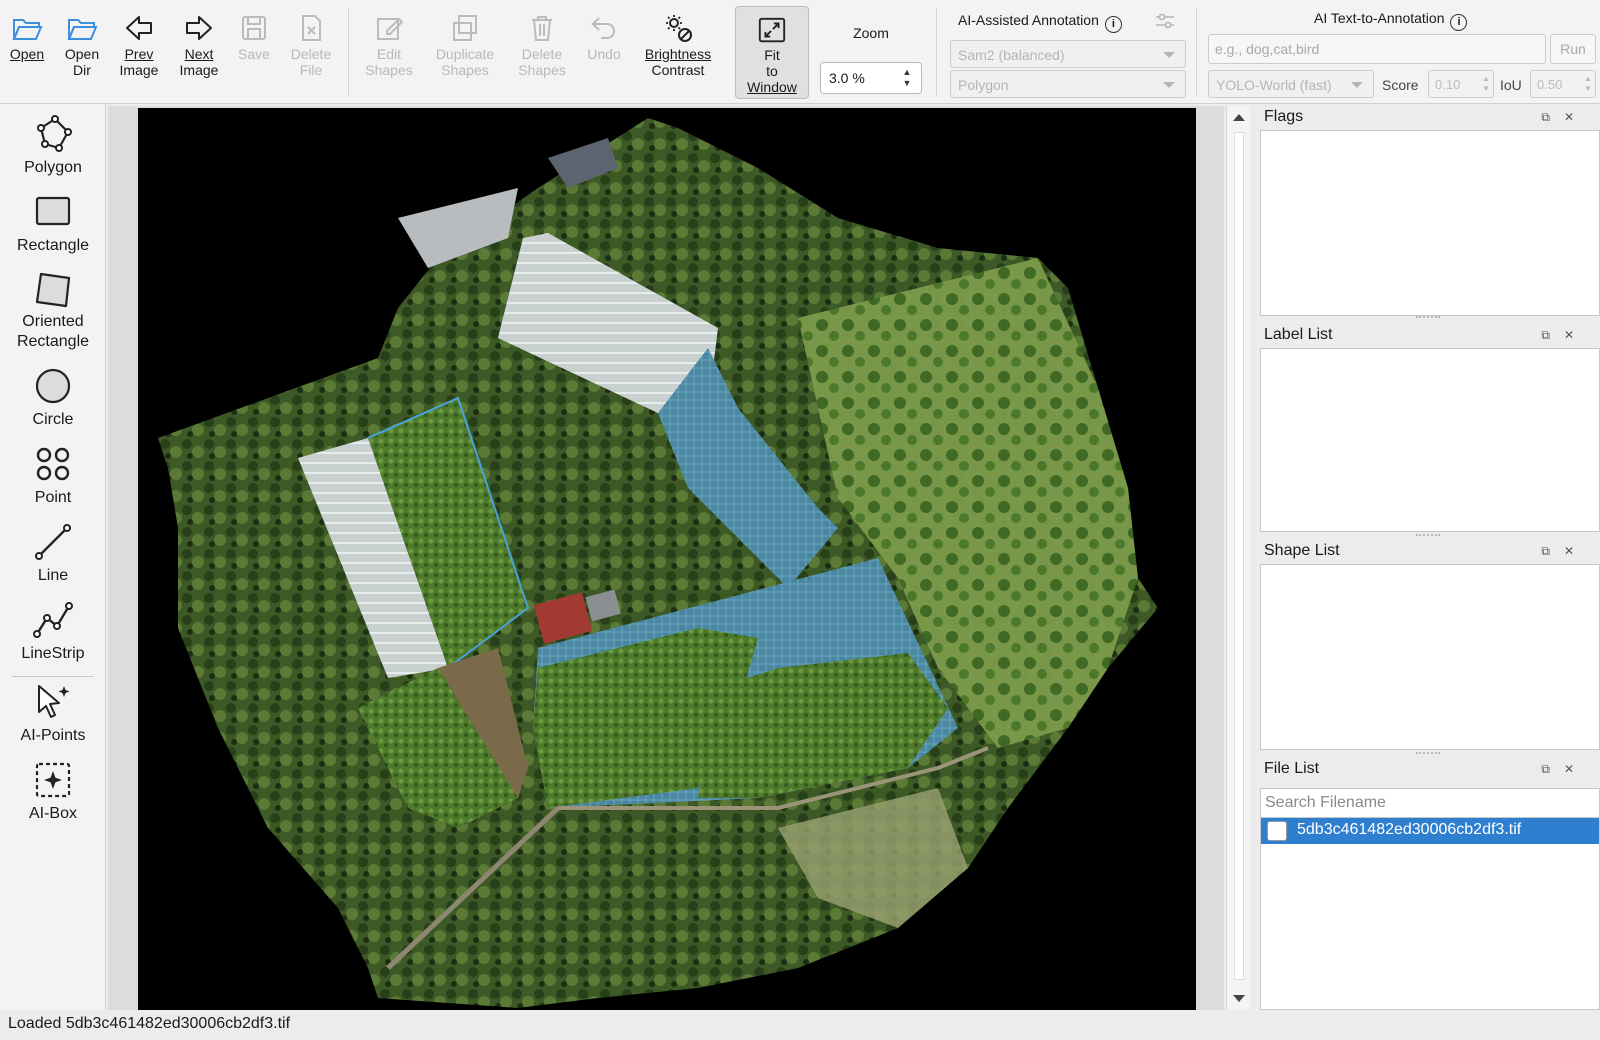 This screenshot has width=1600, height=1040. What do you see at coordinates (1169, 55) in the screenshot?
I see `chevron-down-icon` at bounding box center [1169, 55].